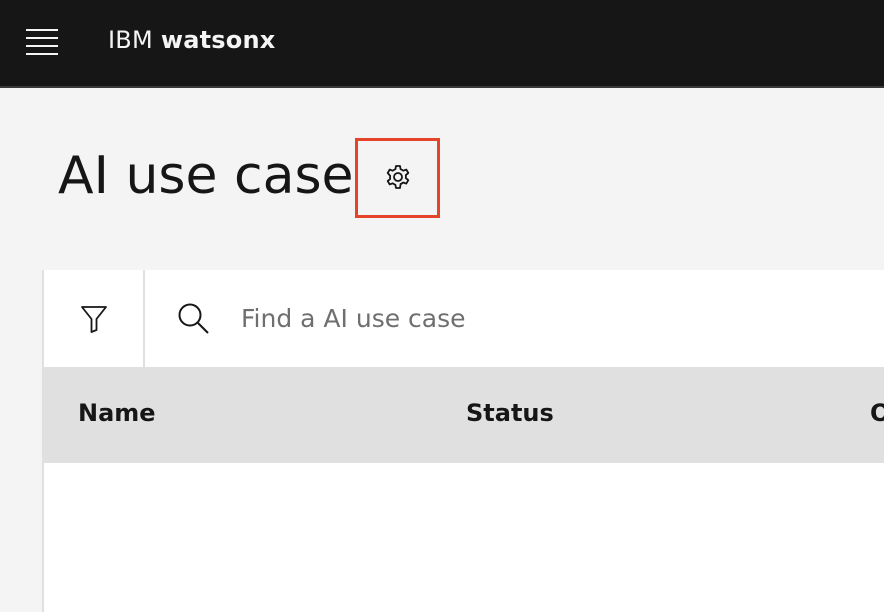  I want to click on settings-button, so click(397, 178).